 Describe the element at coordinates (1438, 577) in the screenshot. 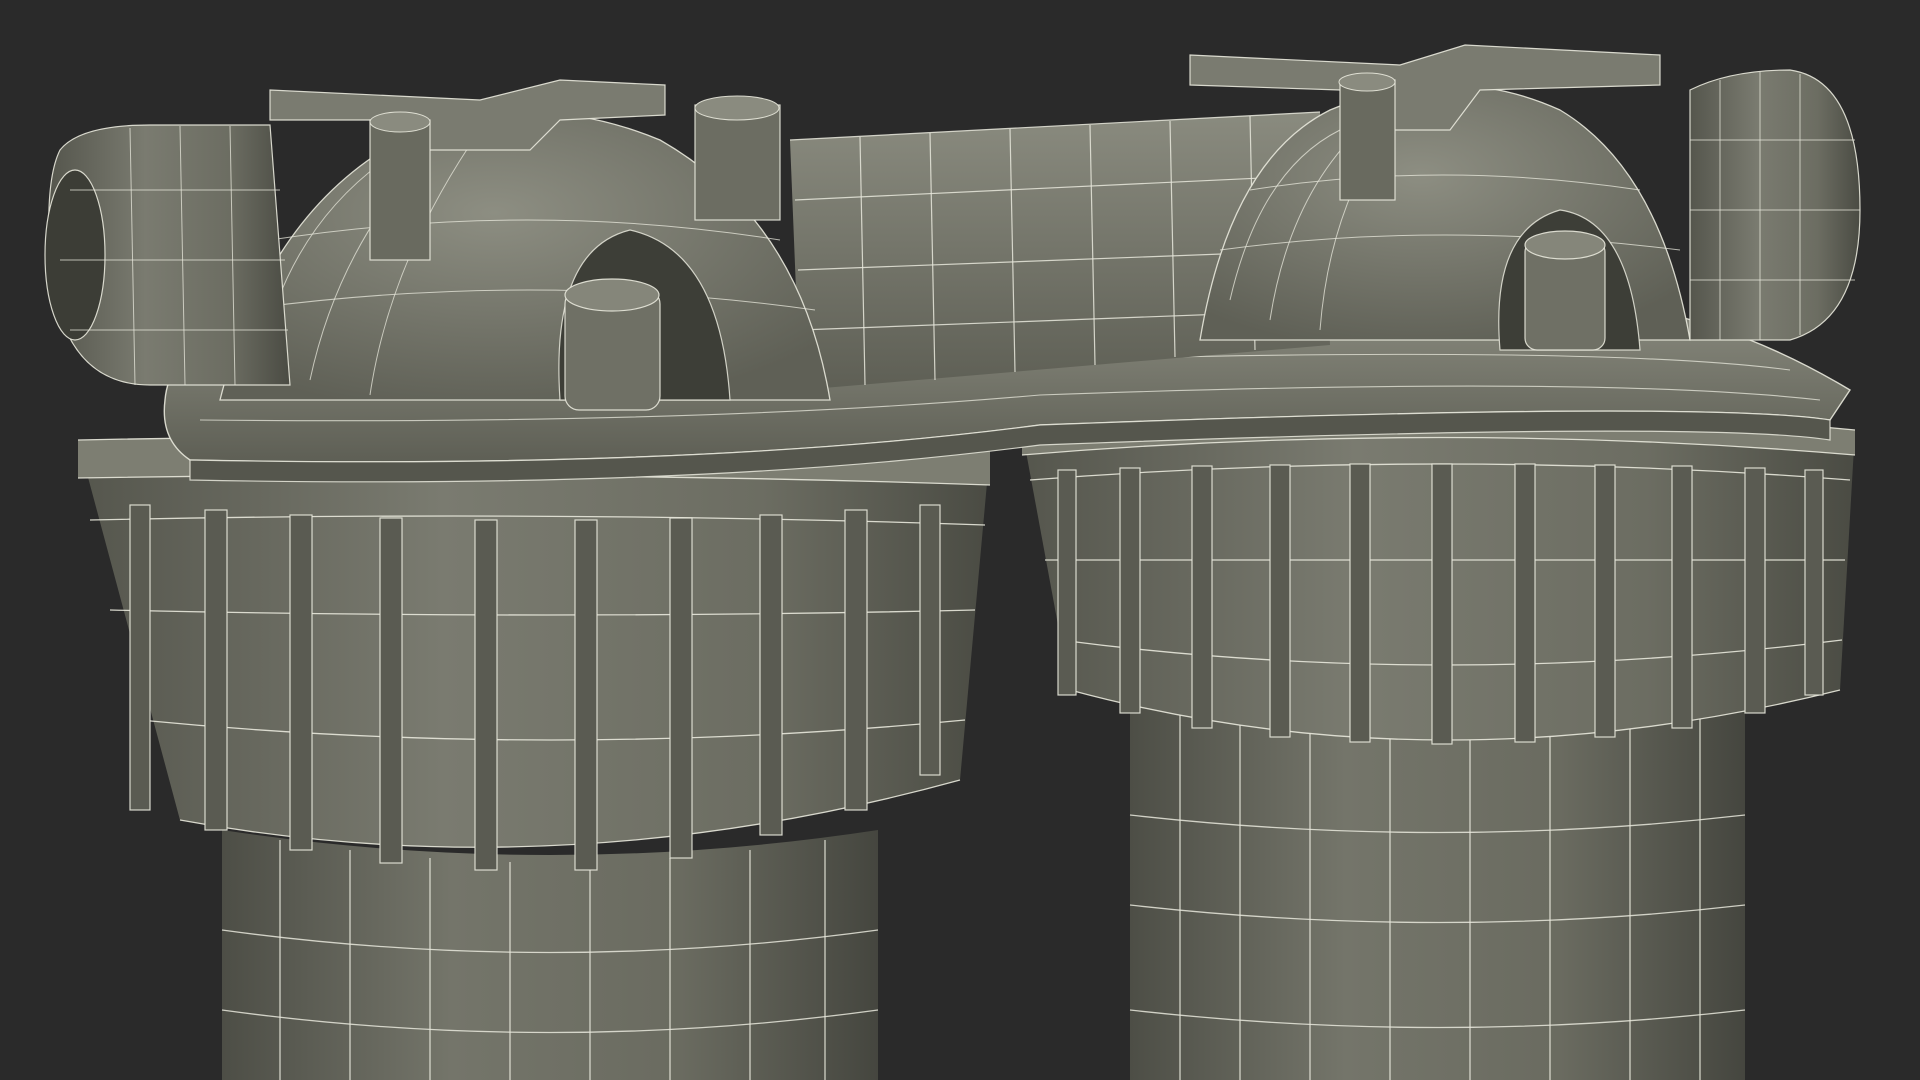

I see `right-ribbed-cap` at that location.